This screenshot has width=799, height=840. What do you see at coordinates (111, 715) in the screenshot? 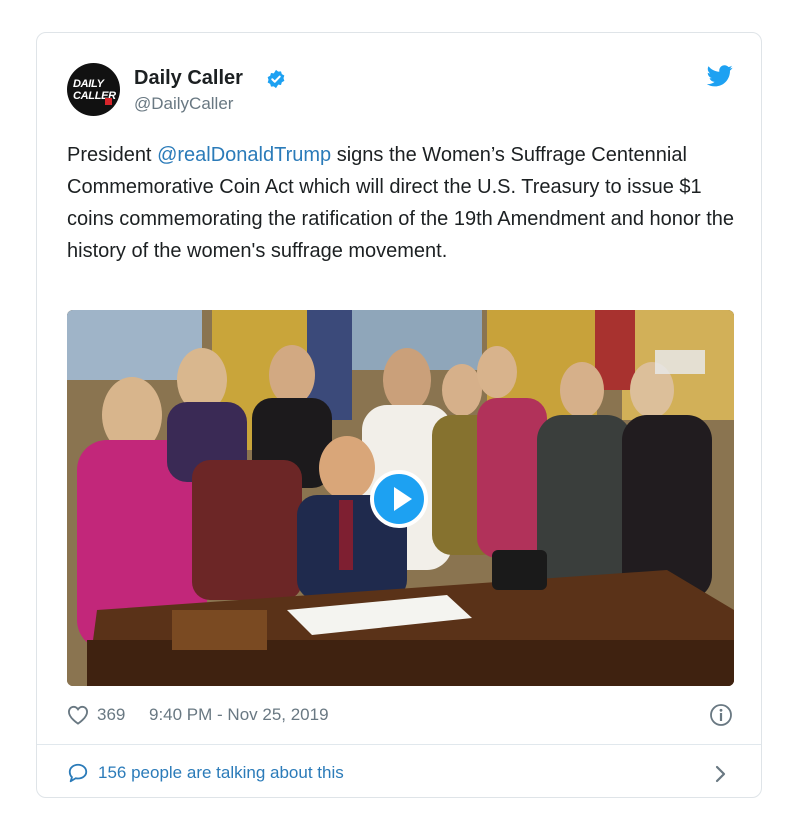
I see `like-count: 369` at bounding box center [111, 715].